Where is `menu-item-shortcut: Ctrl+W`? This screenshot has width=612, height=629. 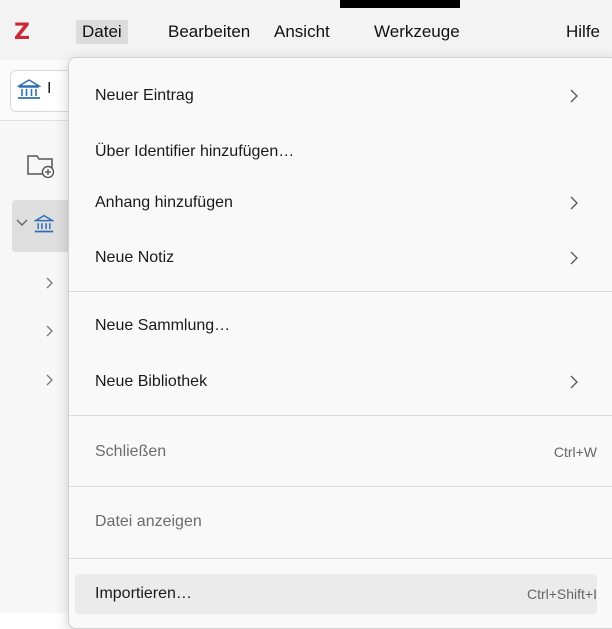 menu-item-shortcut: Ctrl+W is located at coordinates (575, 452).